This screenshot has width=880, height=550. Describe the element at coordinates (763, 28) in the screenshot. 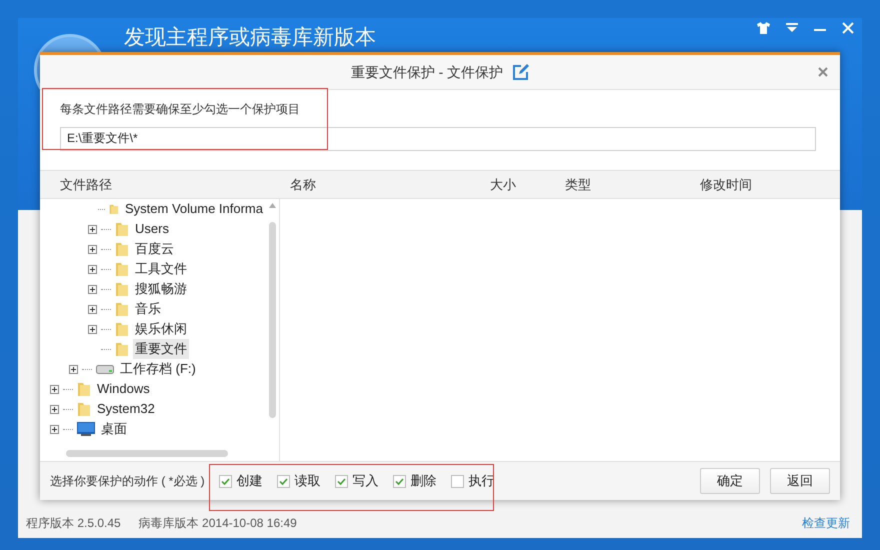

I see `shirt-icon` at that location.